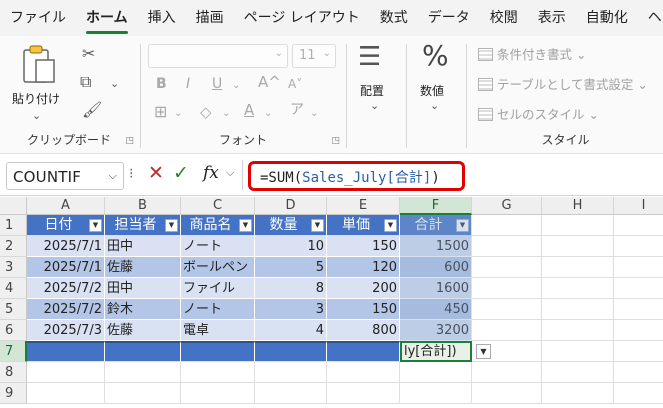 Image resolution: width=663 pixels, height=408 pixels. I want to click on copy-icon: ⧉, so click(85, 82).